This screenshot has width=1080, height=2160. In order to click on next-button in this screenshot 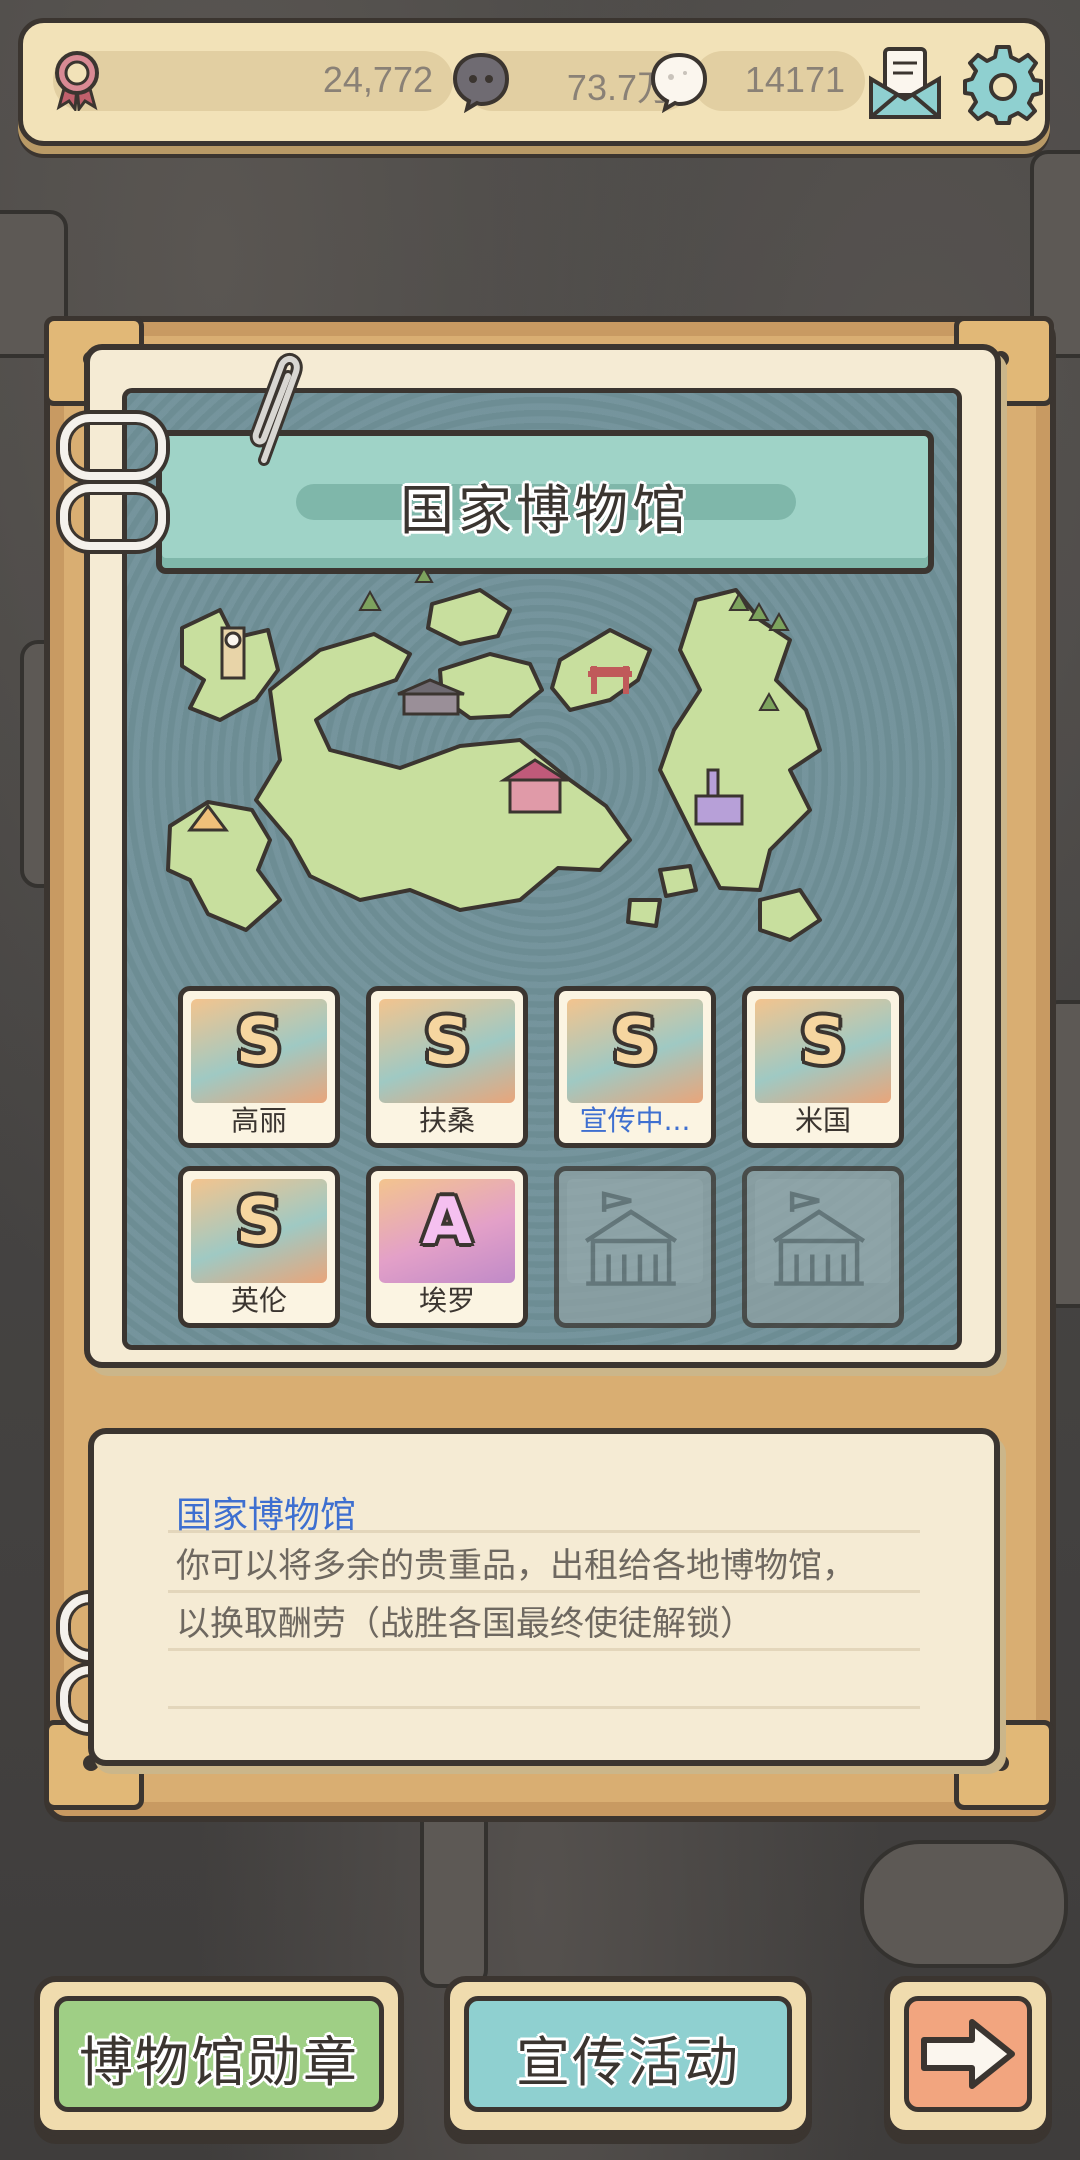, I will do `click(968, 2056)`.